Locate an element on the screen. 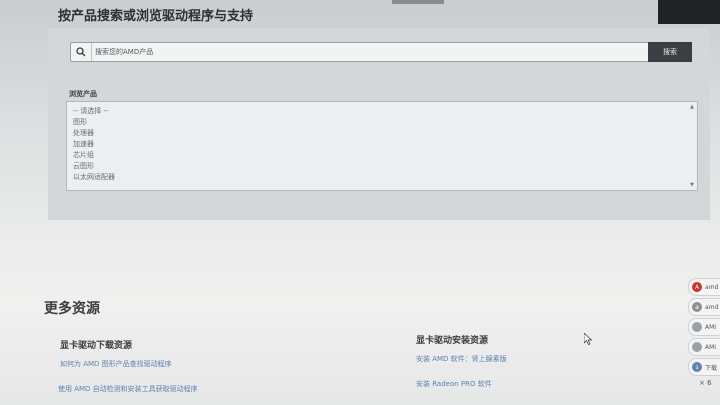  download-icon: ↓ is located at coordinates (697, 367).